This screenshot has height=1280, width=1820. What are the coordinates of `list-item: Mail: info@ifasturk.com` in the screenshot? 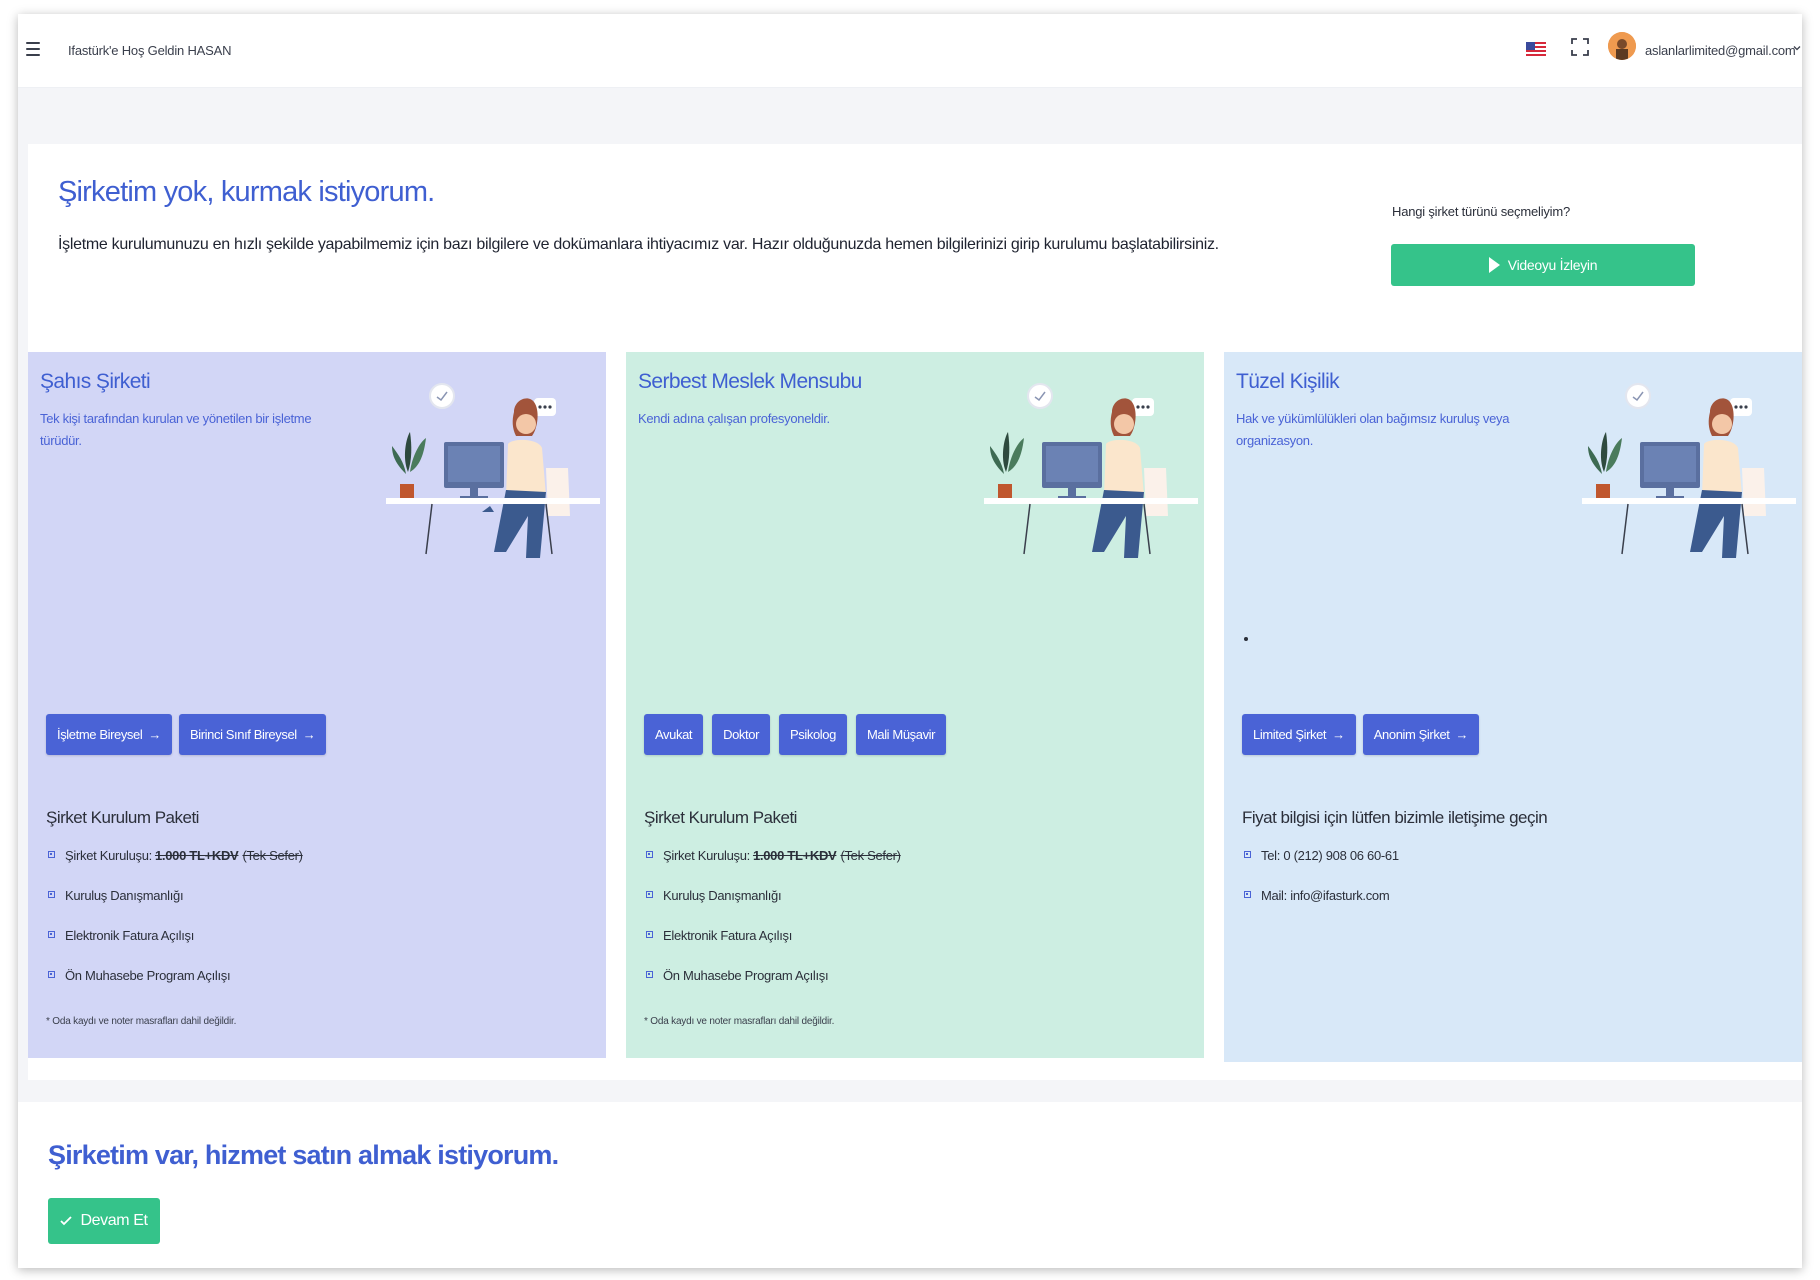 It's located at (1320, 908).